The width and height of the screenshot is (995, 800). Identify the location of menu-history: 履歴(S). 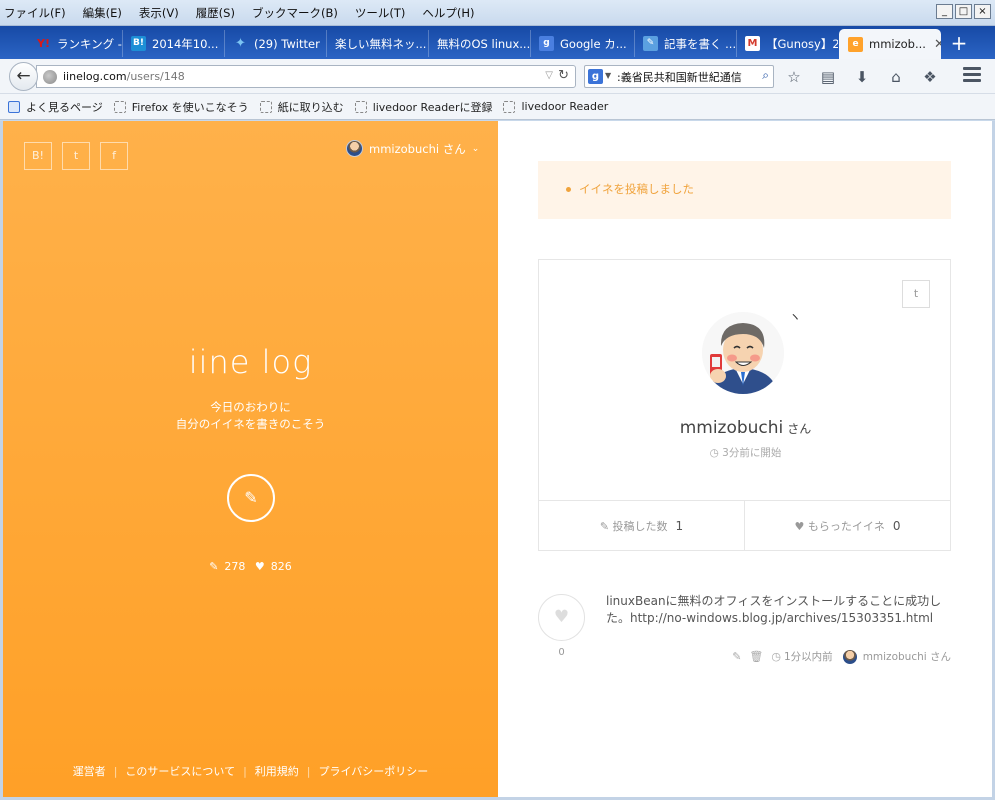
(215, 13).